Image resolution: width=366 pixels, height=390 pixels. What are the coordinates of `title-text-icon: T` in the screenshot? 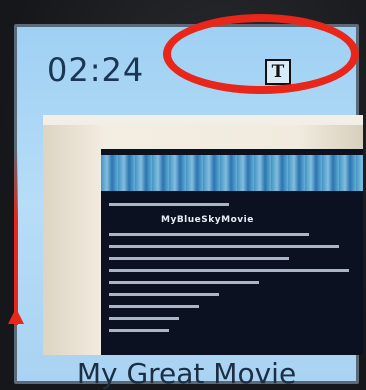 It's located at (278, 72).